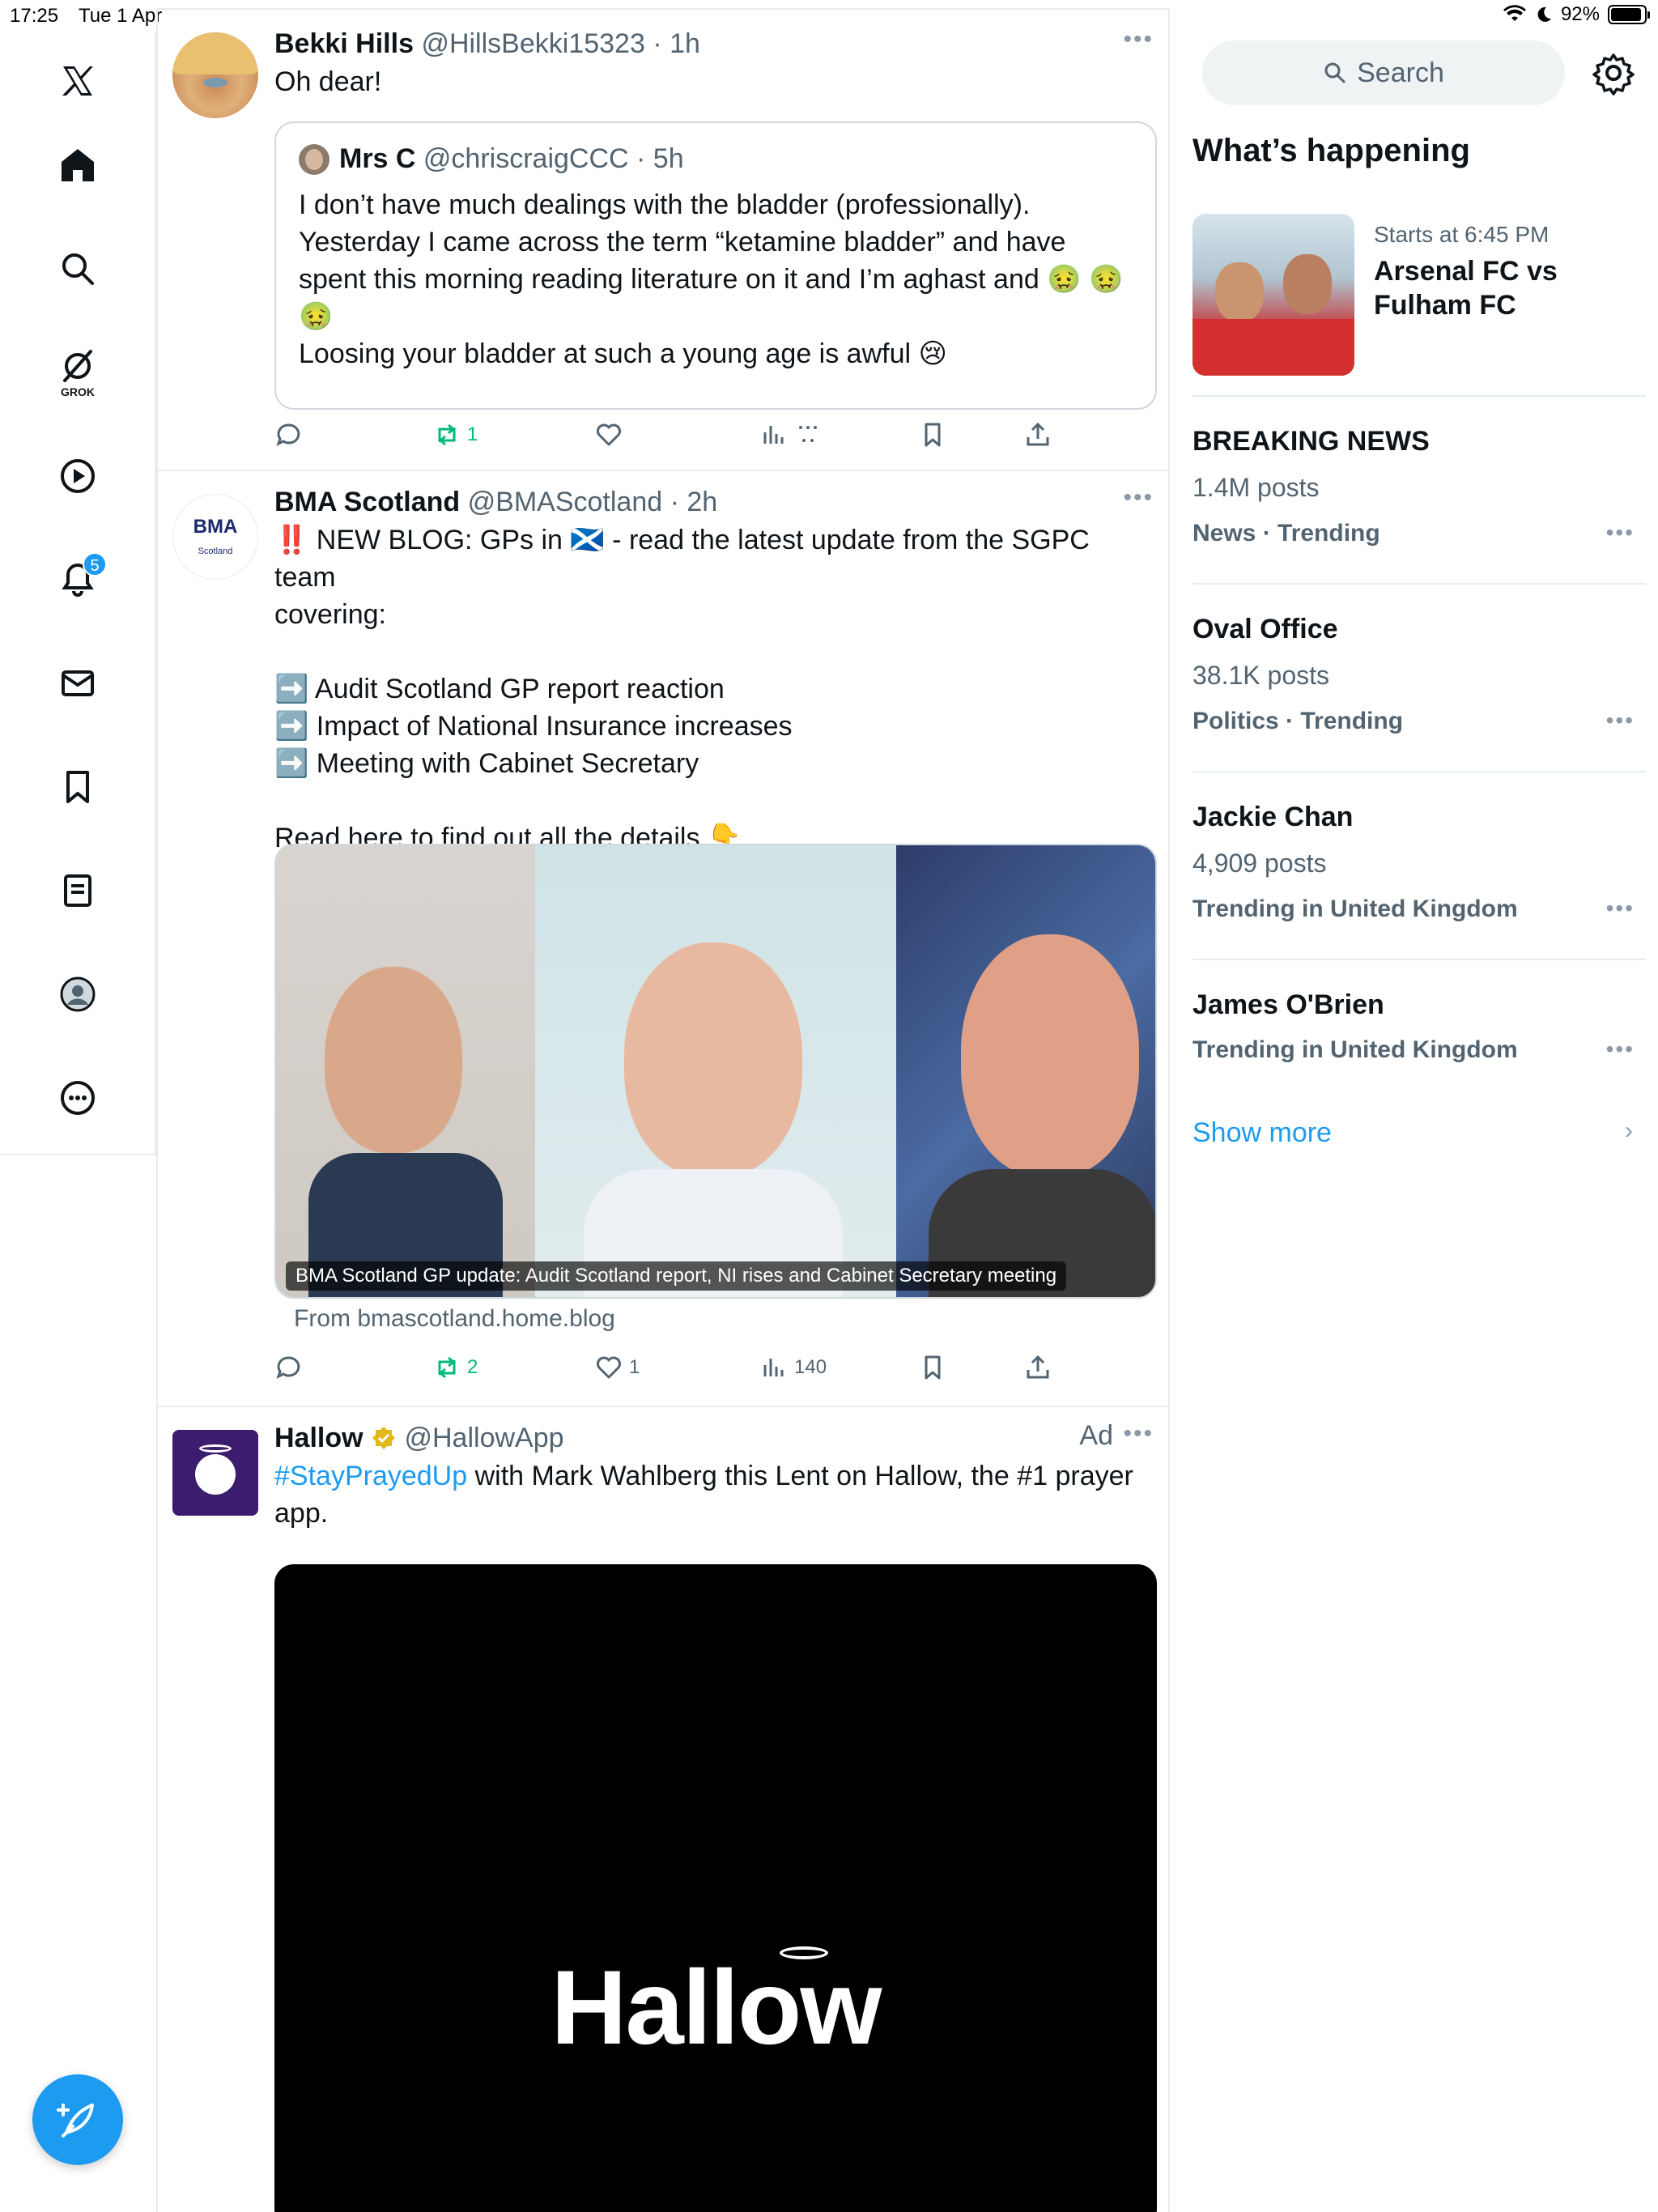 The image size is (1658, 2212). What do you see at coordinates (328, 82) in the screenshot?
I see `tweet-text: Oh dear!` at bounding box center [328, 82].